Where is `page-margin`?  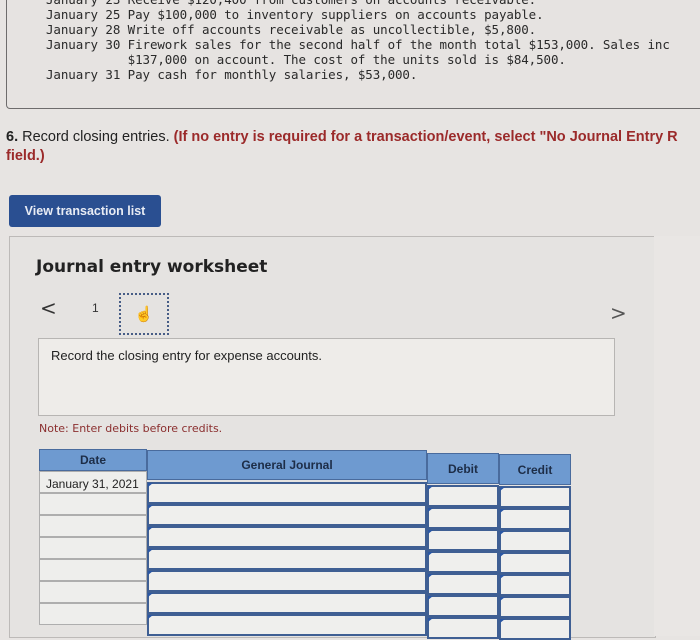
page-margin is located at coordinates (677, 436).